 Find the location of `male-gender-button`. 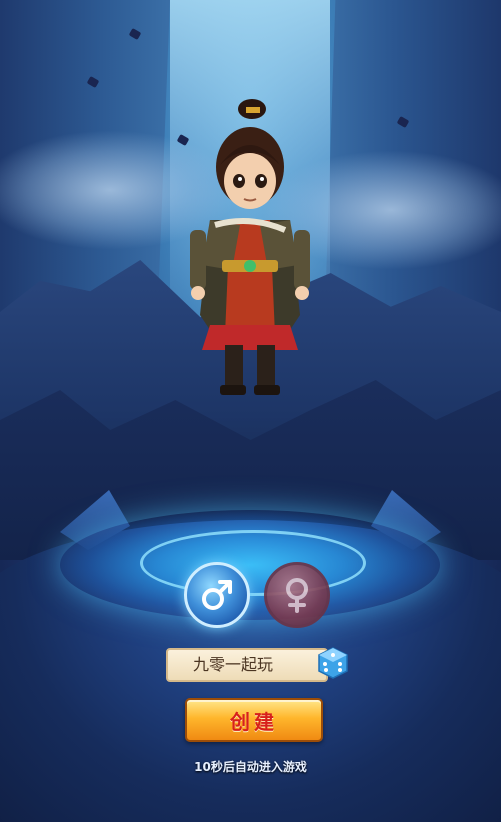

male-gender-button is located at coordinates (217, 595).